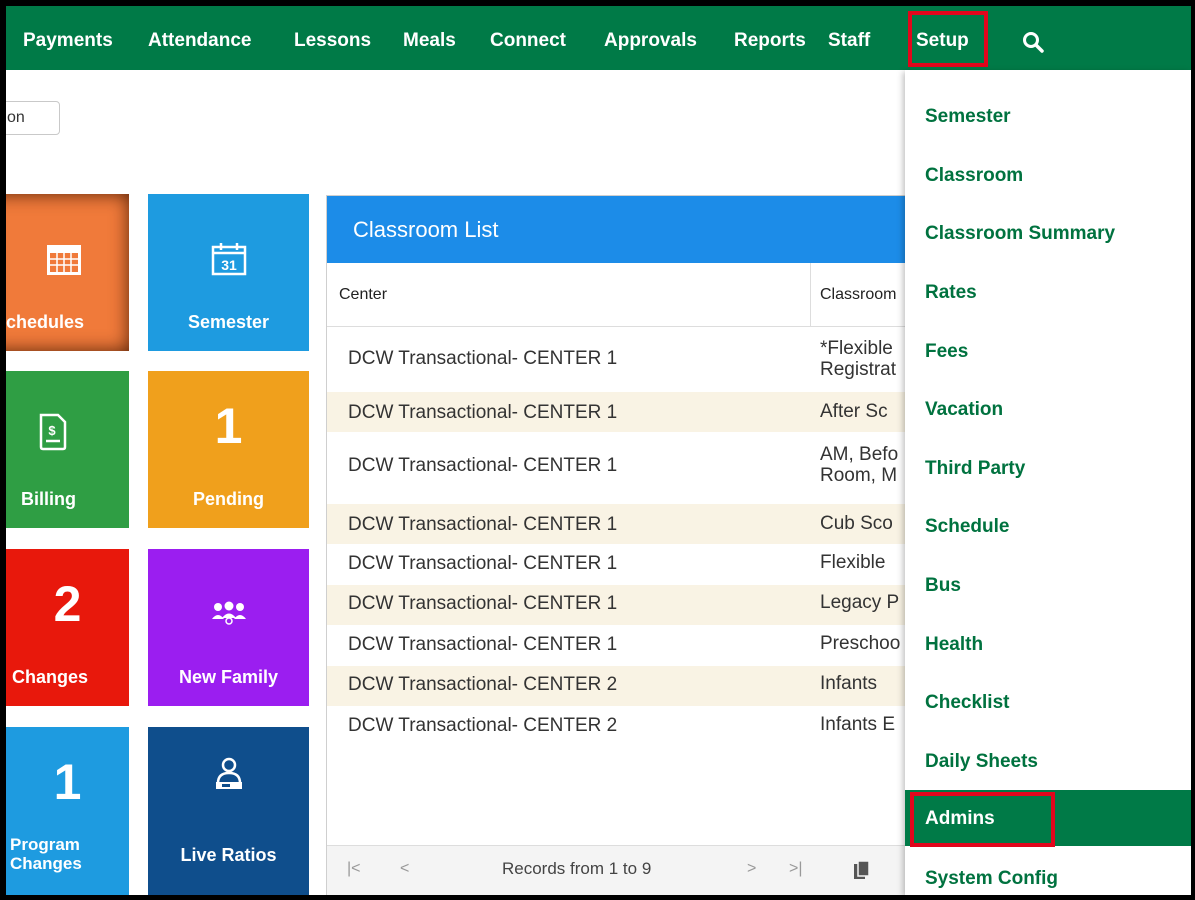 The height and width of the screenshot is (900, 1195). What do you see at coordinates (854, 411) in the screenshot?
I see `row-classroom: After Sc` at bounding box center [854, 411].